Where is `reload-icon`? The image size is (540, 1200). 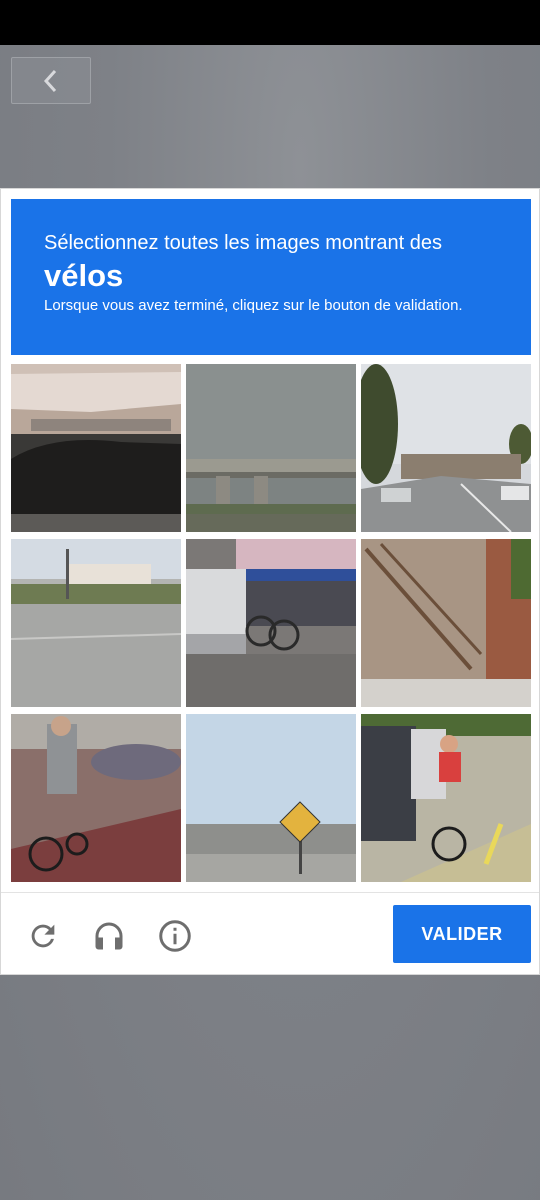
reload-icon is located at coordinates (43, 936).